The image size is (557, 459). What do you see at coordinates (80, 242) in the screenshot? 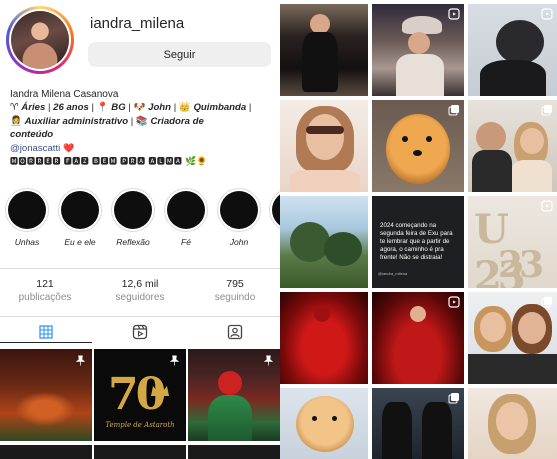
I see `highlight-label: Eu e ele` at bounding box center [80, 242].